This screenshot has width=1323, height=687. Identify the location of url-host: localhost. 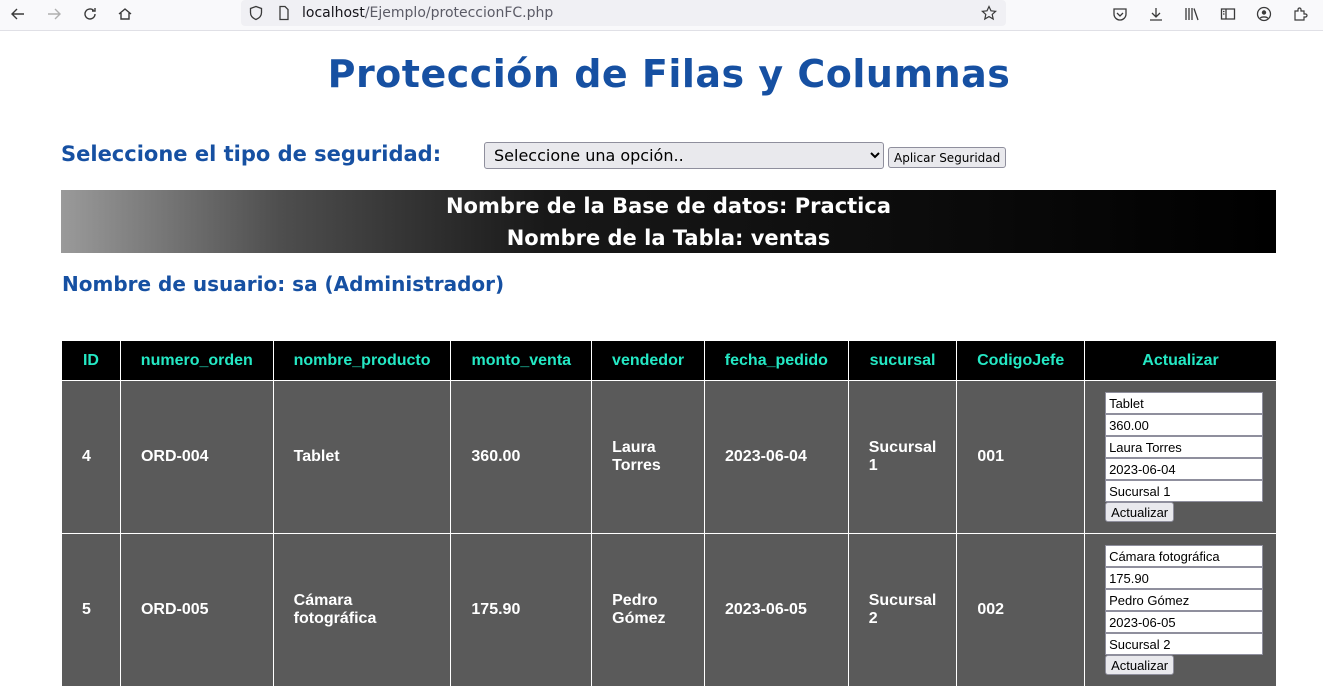
(333, 13).